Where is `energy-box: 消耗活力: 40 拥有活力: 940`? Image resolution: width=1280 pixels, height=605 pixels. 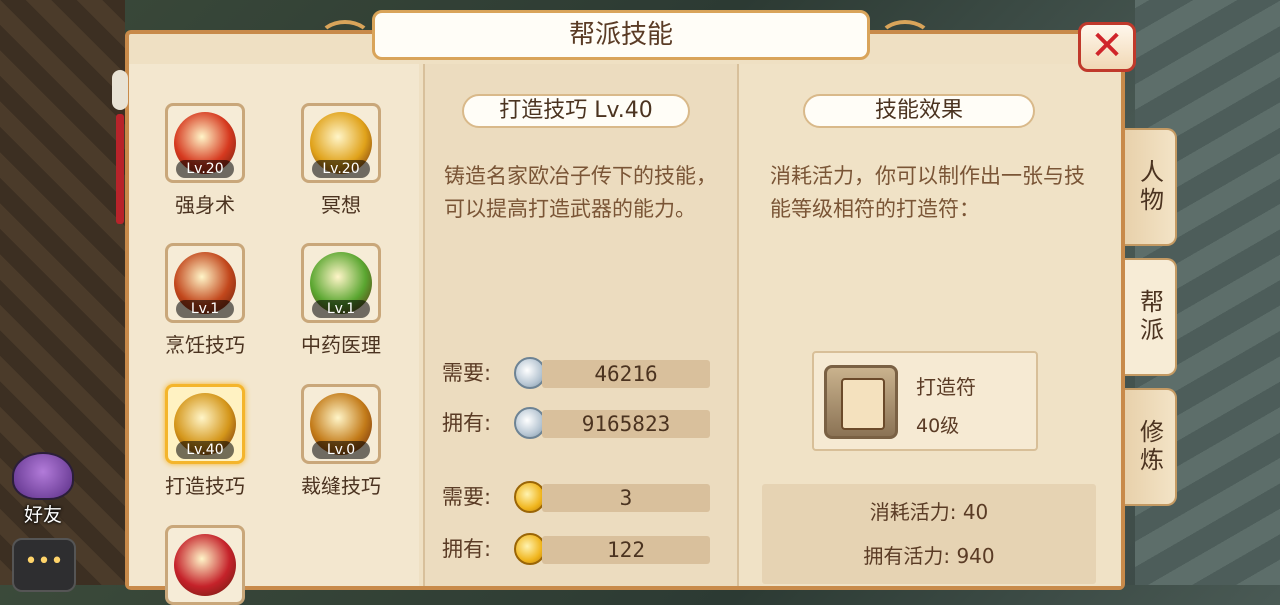 energy-box: 消耗活力: 40 拥有活力: 940 is located at coordinates (929, 534).